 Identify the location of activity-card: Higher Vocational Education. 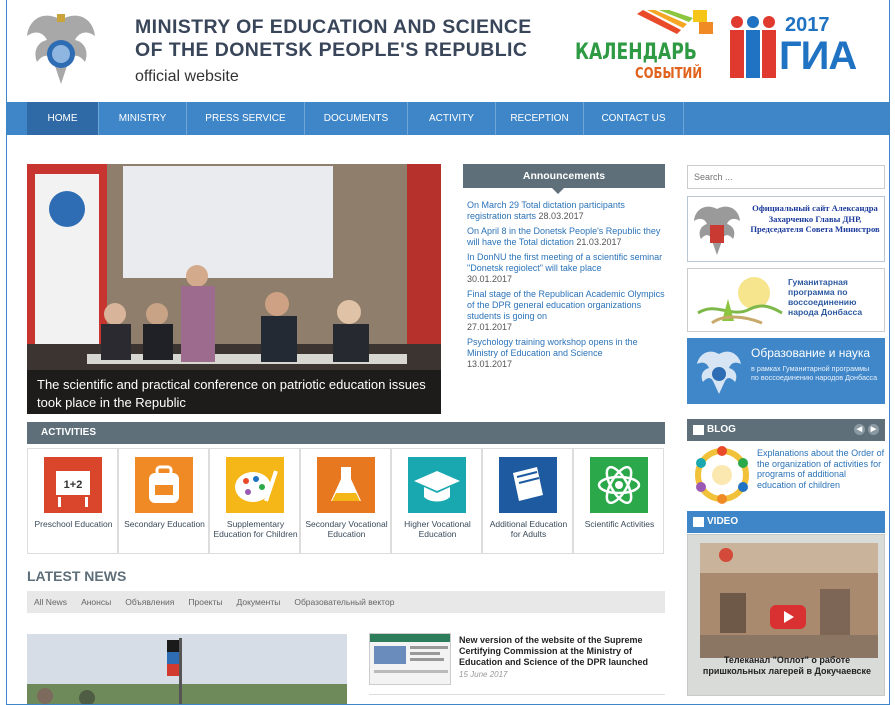
(436, 501).